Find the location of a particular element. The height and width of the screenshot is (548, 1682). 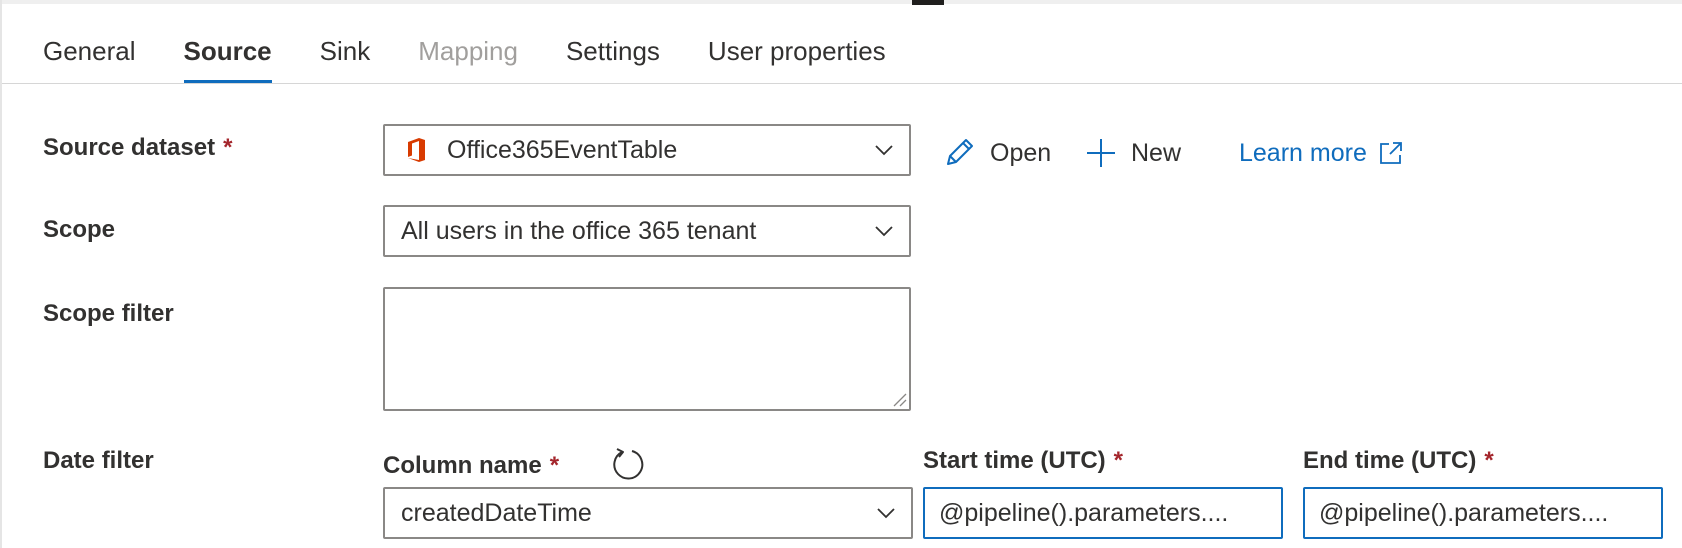

column-name-label: Column name * is located at coordinates (471, 466).